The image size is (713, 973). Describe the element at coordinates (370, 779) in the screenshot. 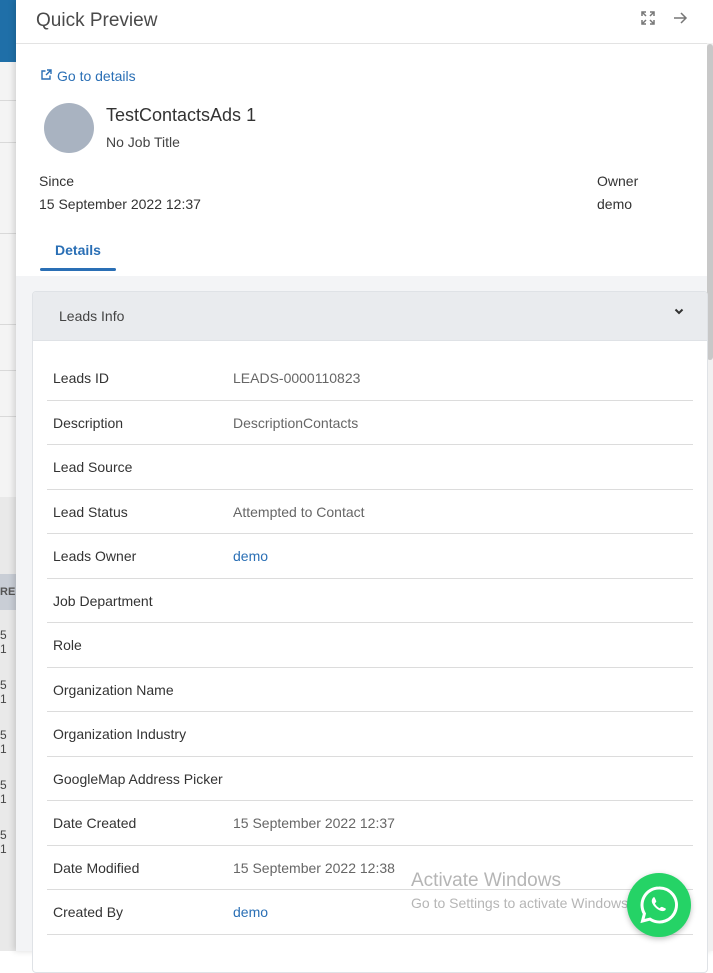

I see `field-row: GoogleMap Address Picker` at that location.